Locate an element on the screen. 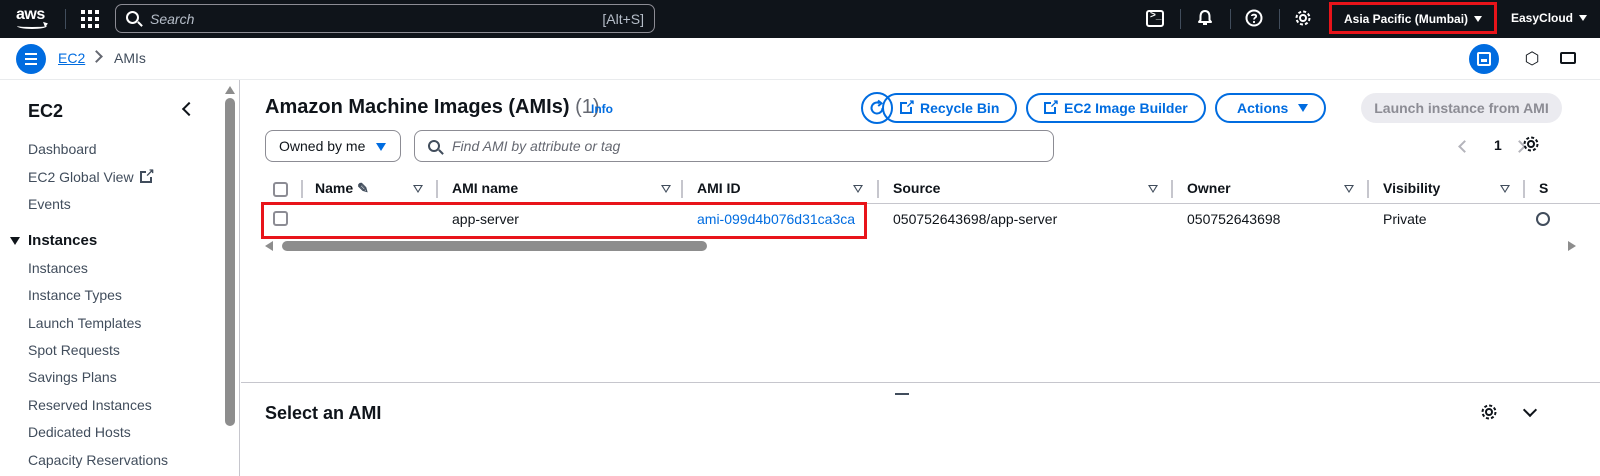 This screenshot has width=1600, height=476. select-all-checkbox is located at coordinates (280, 189).